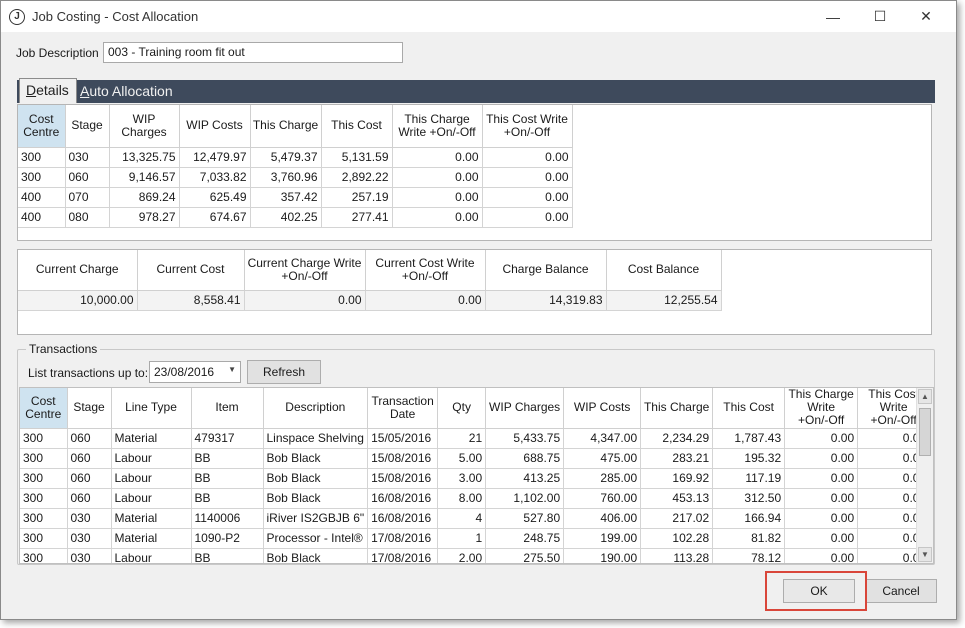  What do you see at coordinates (546, 270) in the screenshot?
I see `column-header: Charge Balance` at bounding box center [546, 270].